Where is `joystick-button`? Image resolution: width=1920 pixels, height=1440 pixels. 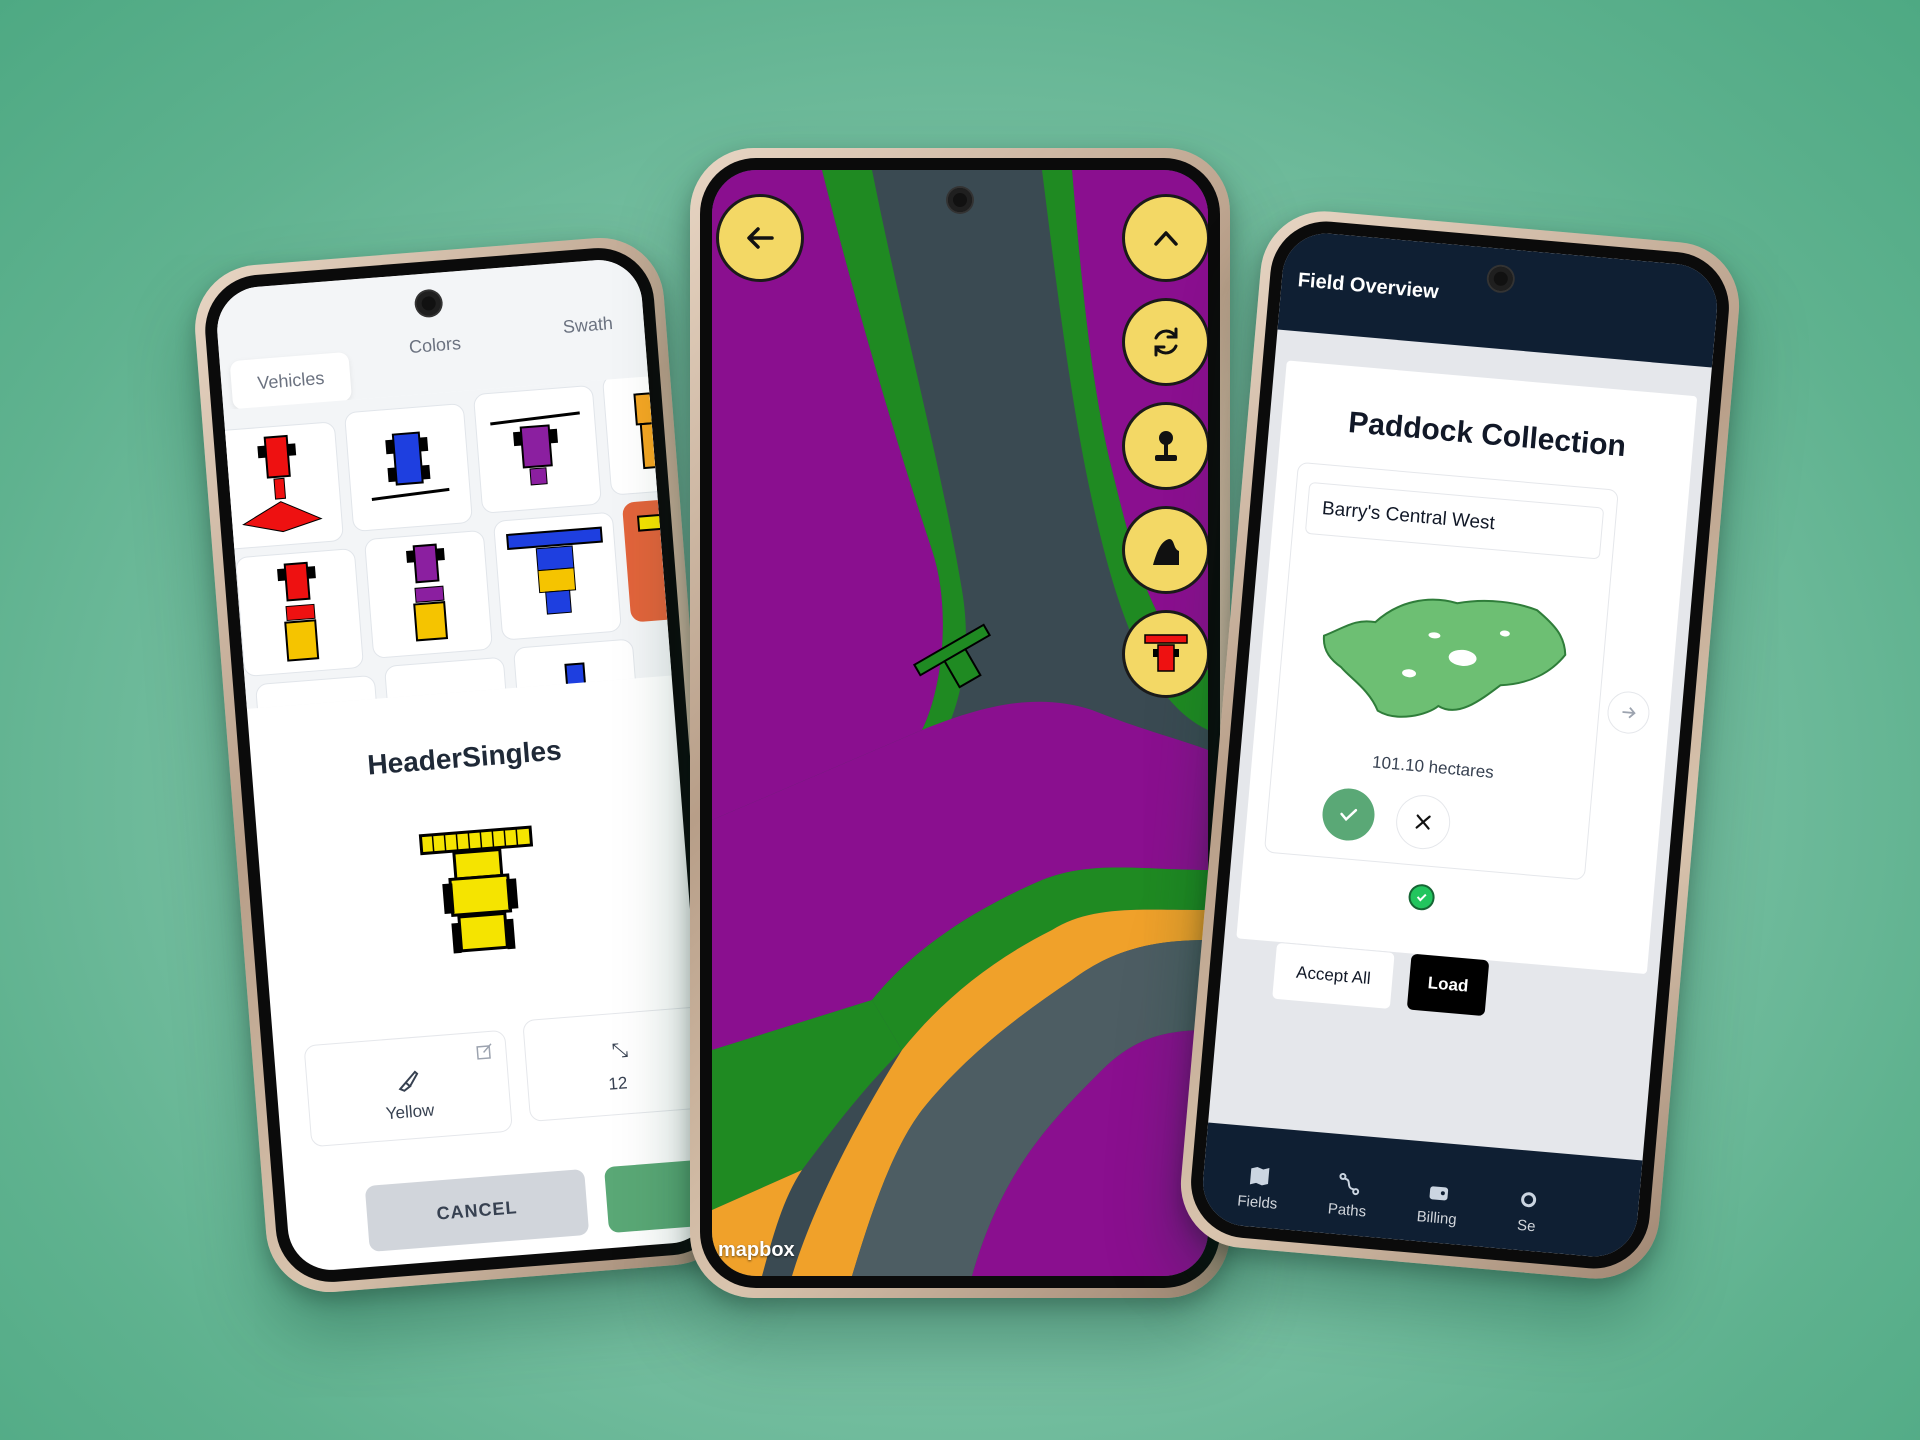 joystick-button is located at coordinates (1165, 446).